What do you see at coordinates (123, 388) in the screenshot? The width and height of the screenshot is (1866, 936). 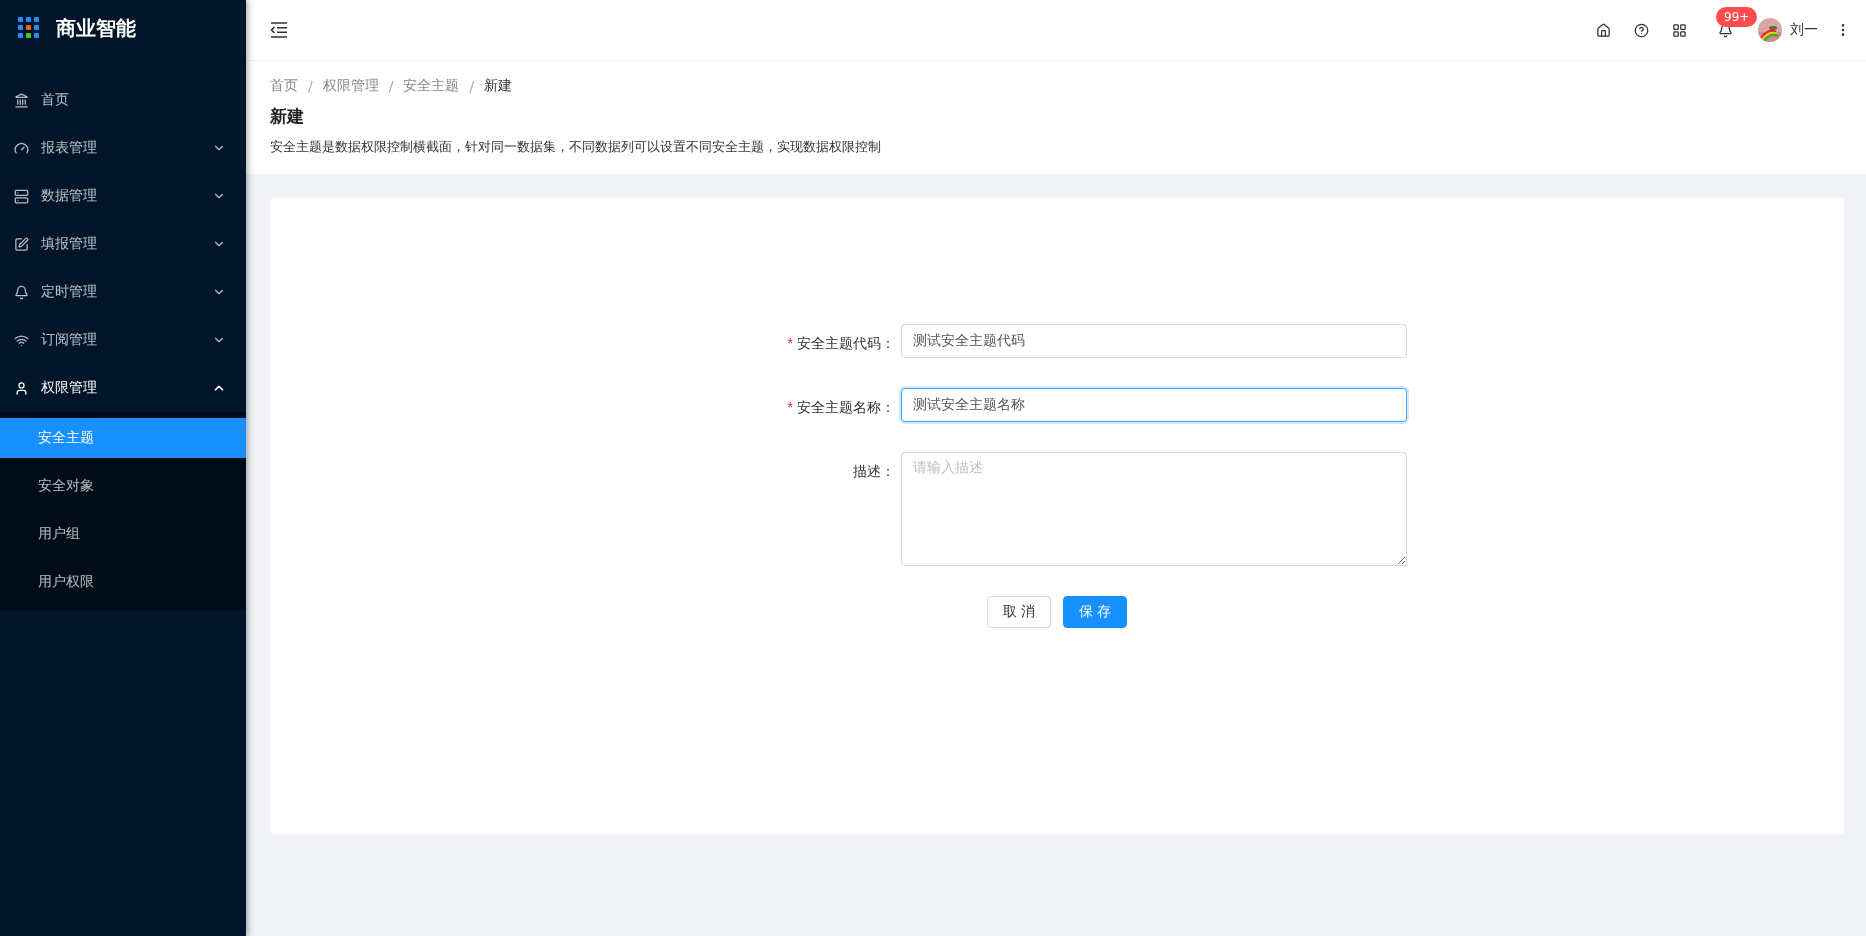 I see `sidebar-item: 权限管理` at bounding box center [123, 388].